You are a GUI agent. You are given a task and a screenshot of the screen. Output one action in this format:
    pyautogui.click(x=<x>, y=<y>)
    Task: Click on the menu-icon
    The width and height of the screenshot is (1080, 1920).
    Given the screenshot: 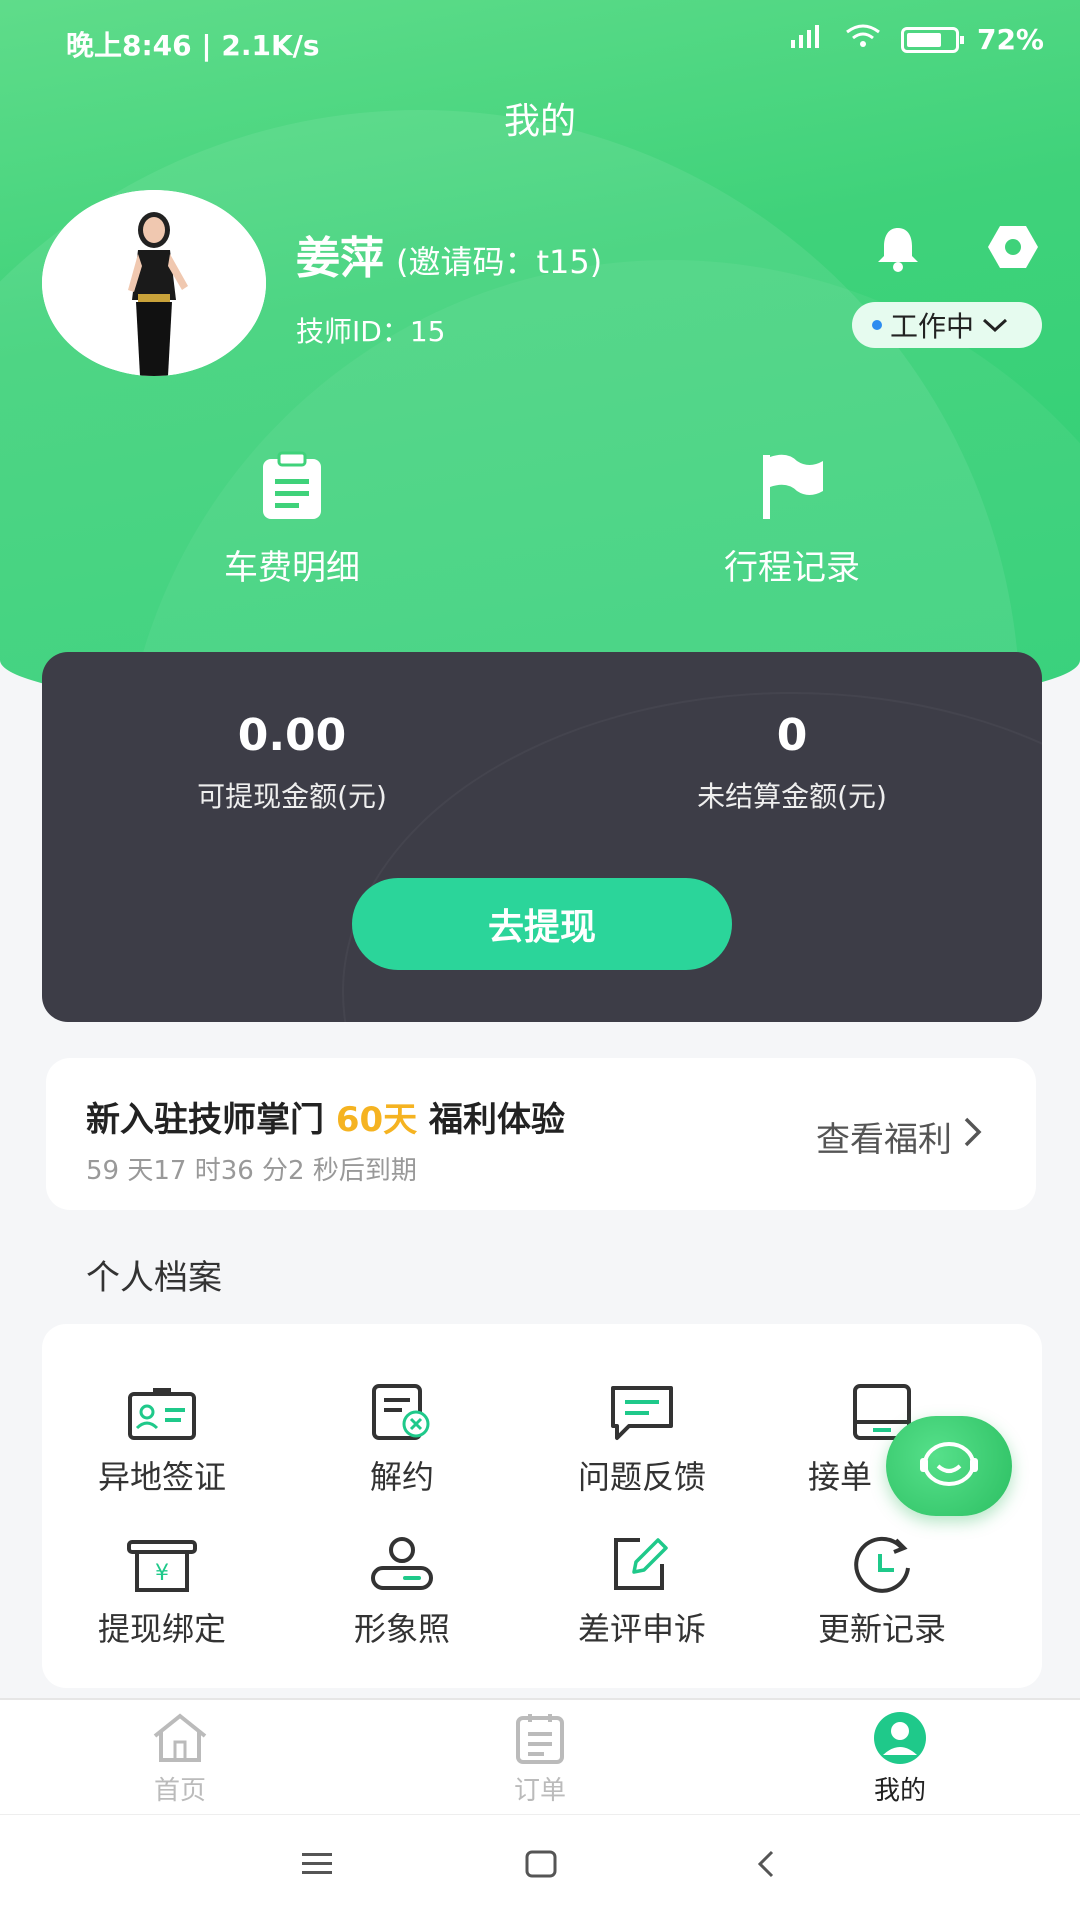 What is the action you would take?
    pyautogui.click(x=317, y=1866)
    